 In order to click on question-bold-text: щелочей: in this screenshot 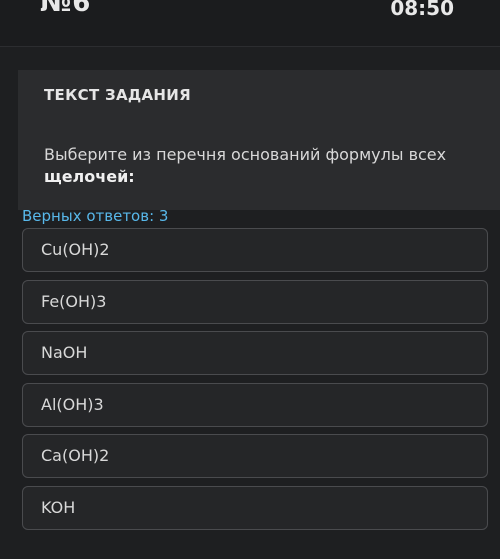, I will do `click(89, 176)`.